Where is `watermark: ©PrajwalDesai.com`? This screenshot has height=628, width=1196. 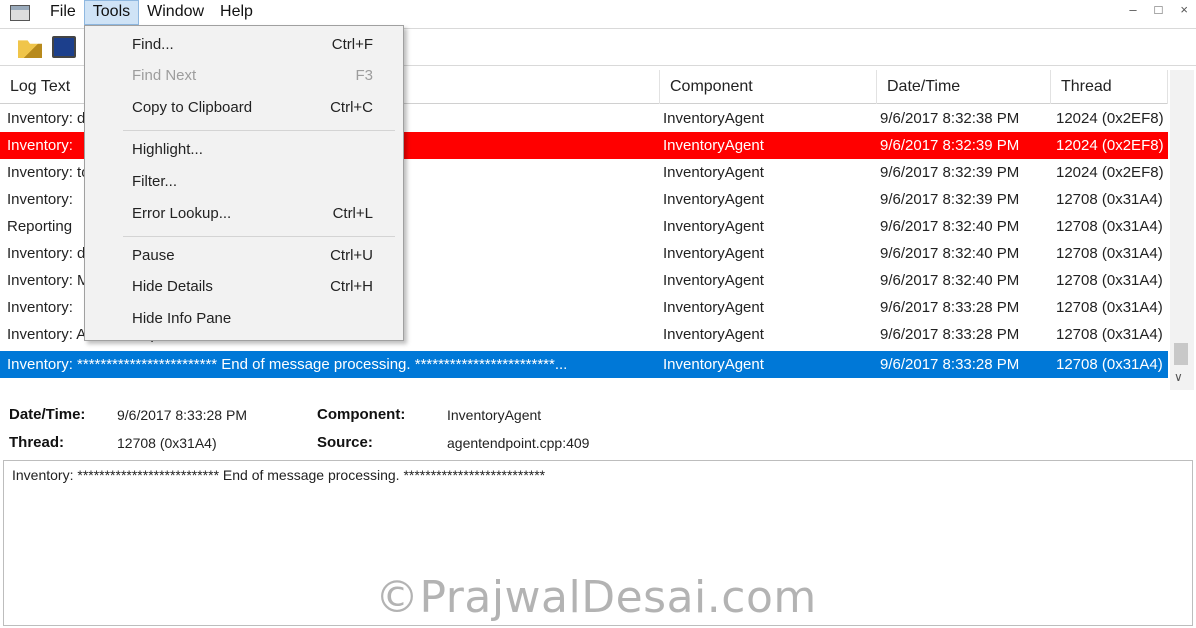
watermark: ©PrajwalDesai.com is located at coordinates (596, 597).